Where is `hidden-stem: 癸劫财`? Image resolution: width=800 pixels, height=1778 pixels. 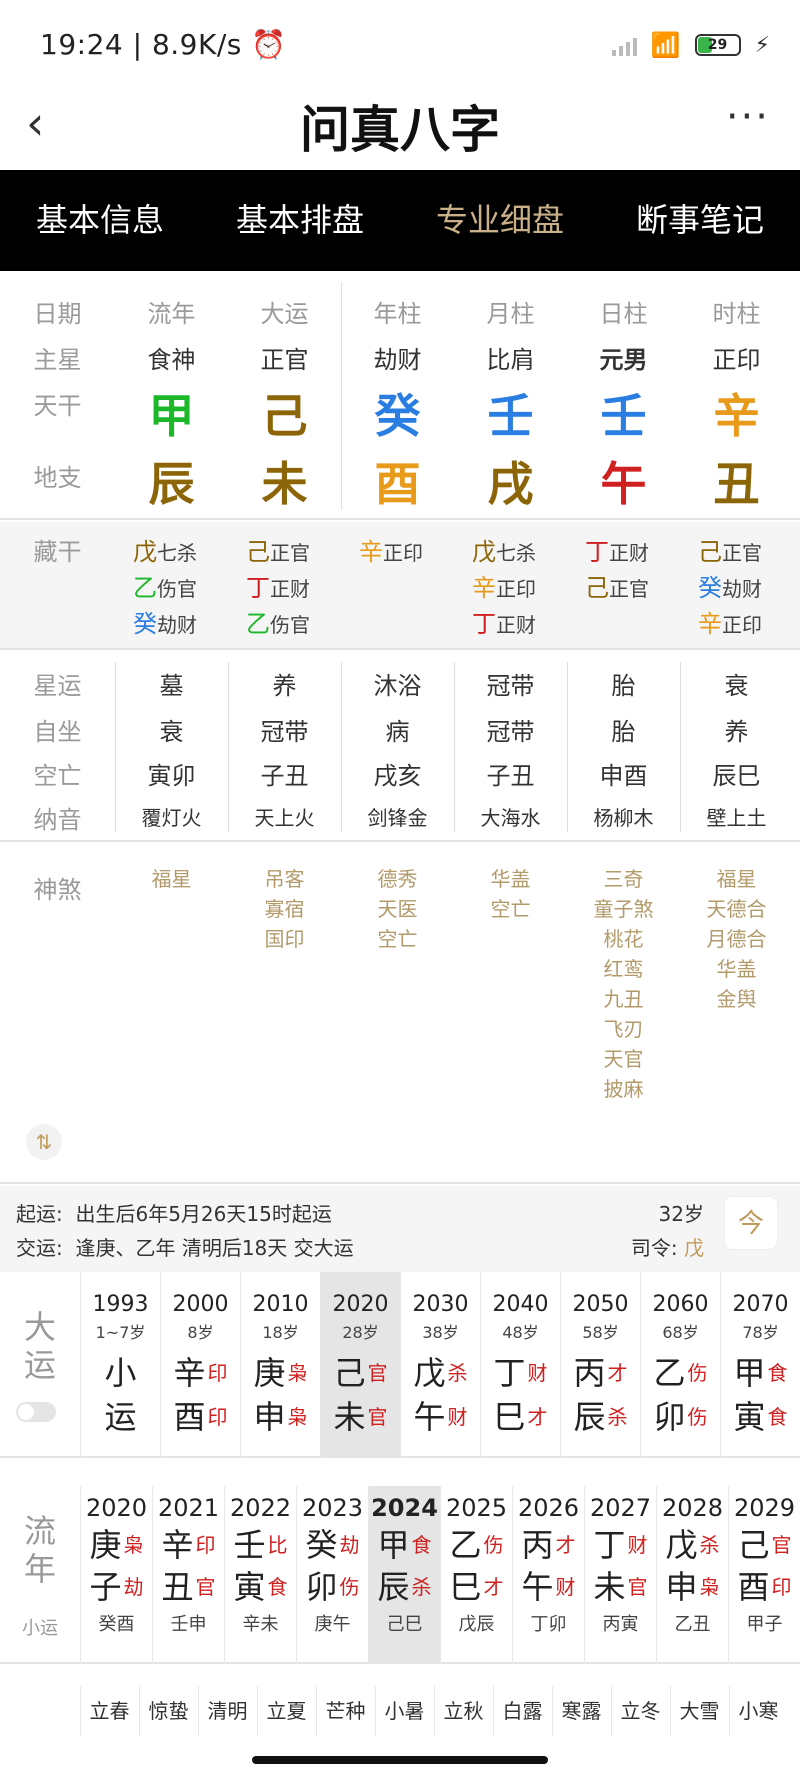
hidden-stem: 癸劫财 is located at coordinates (165, 621).